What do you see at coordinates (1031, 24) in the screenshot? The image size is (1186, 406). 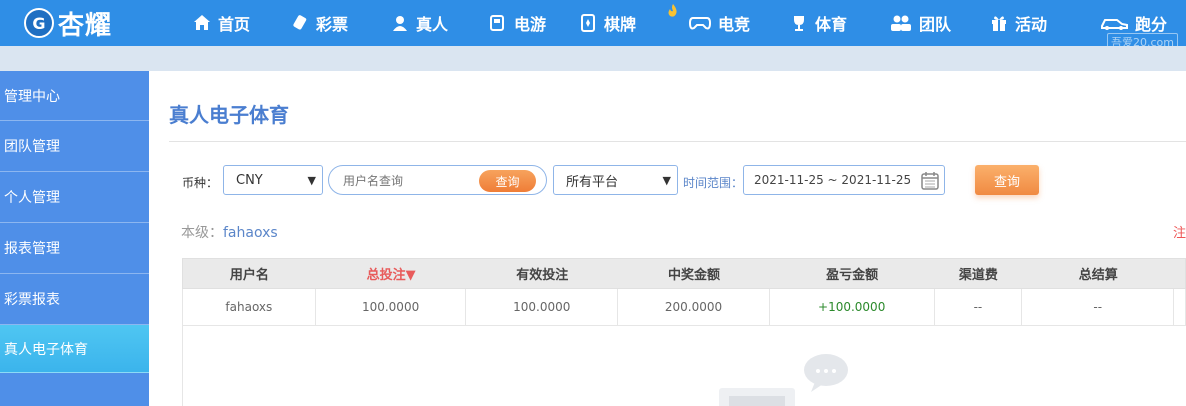 I see `nav-label: 活动` at bounding box center [1031, 24].